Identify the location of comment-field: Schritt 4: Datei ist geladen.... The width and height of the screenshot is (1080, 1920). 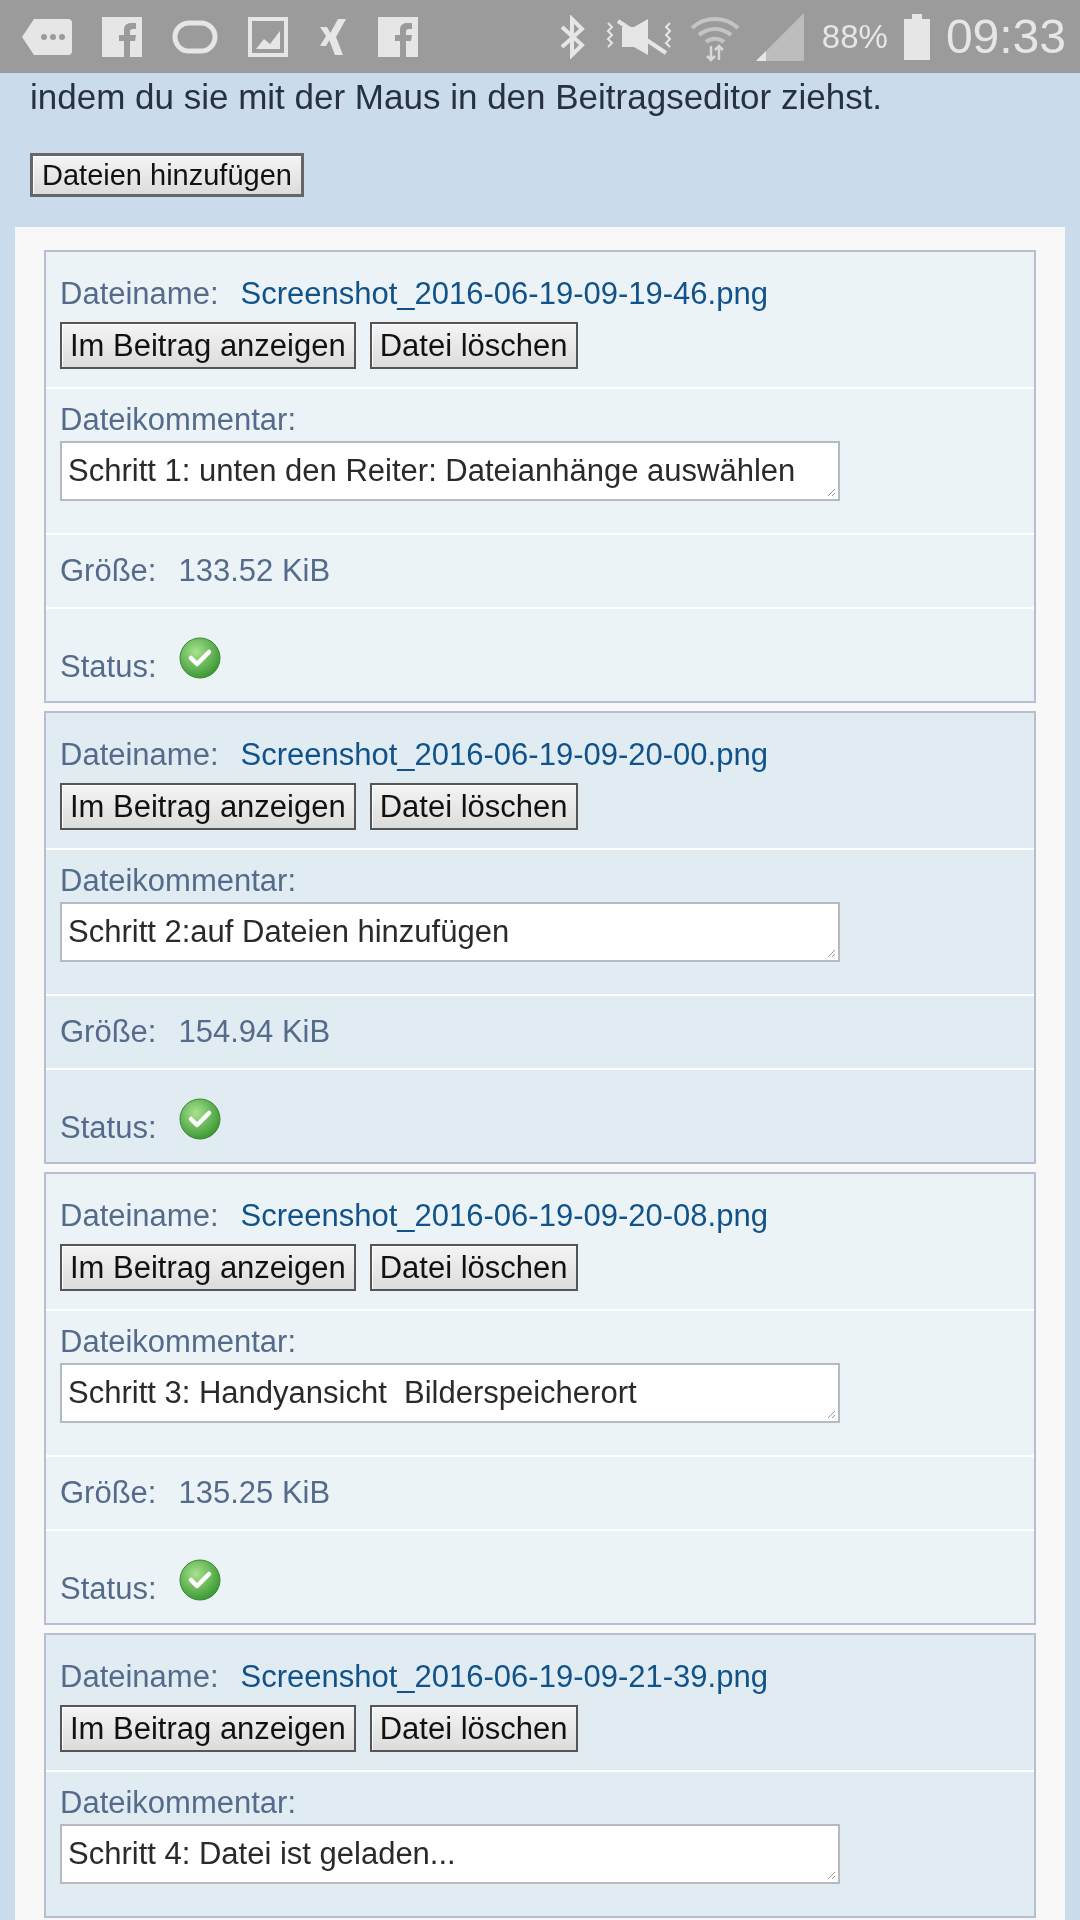
(450, 1854).